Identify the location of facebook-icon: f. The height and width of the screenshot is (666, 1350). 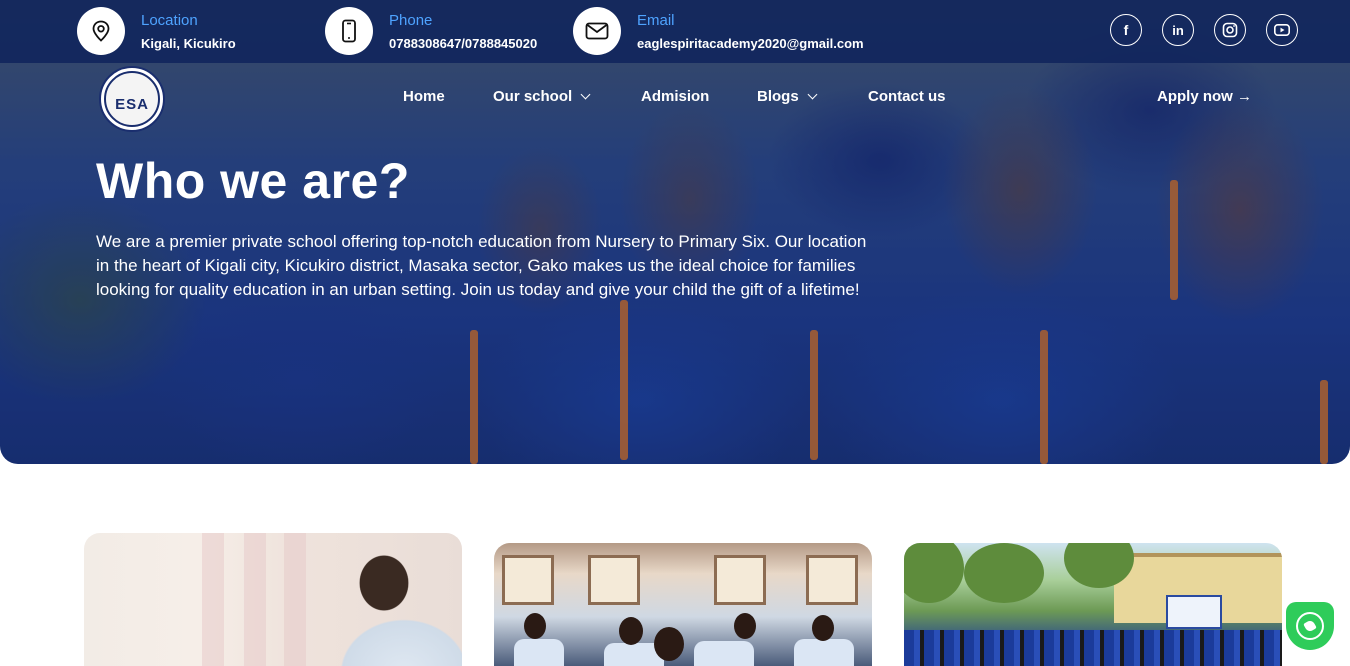
(1126, 30).